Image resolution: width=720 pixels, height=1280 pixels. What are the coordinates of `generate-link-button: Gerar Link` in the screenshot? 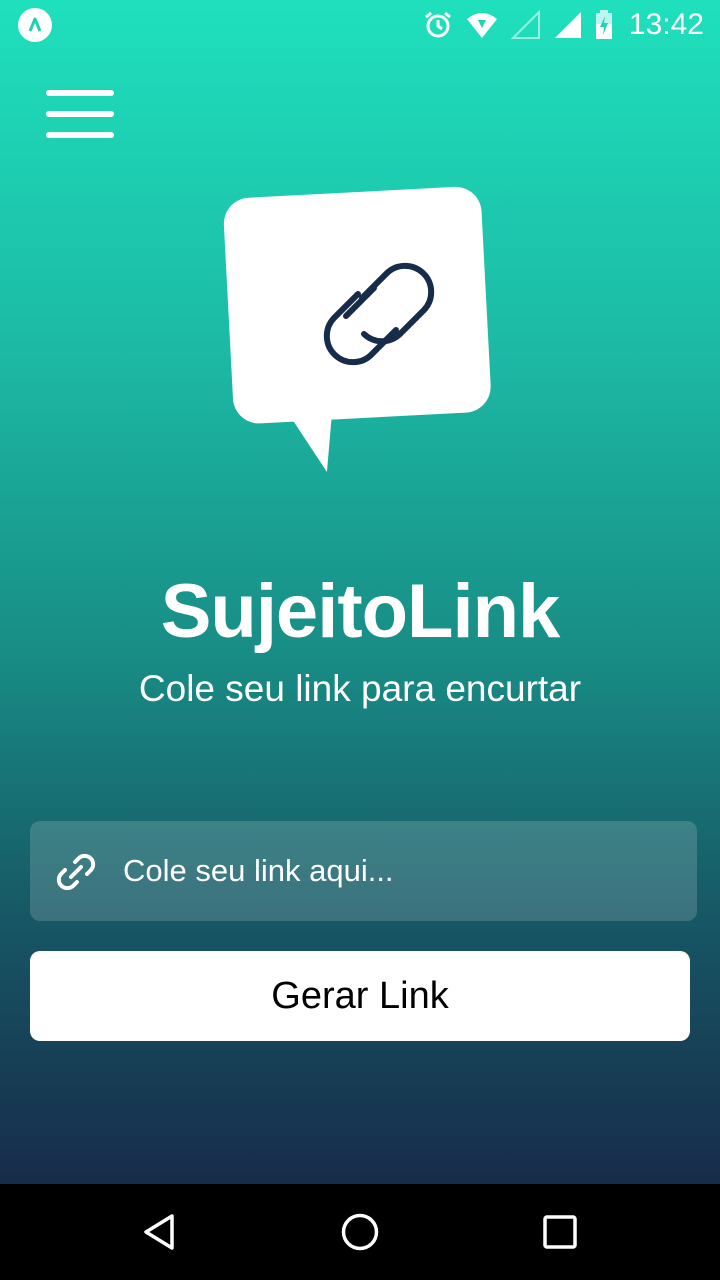 It's located at (360, 996).